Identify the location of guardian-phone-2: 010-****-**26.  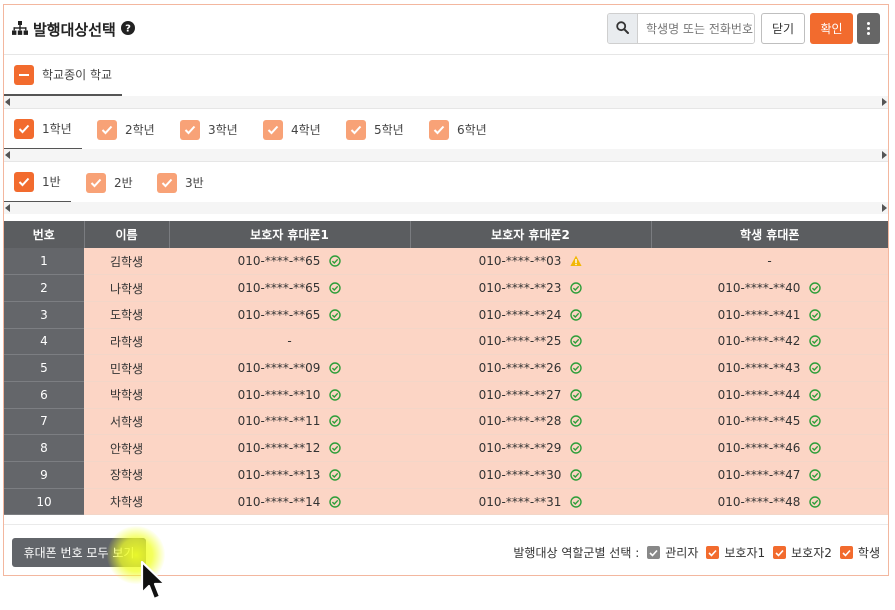
(520, 368).